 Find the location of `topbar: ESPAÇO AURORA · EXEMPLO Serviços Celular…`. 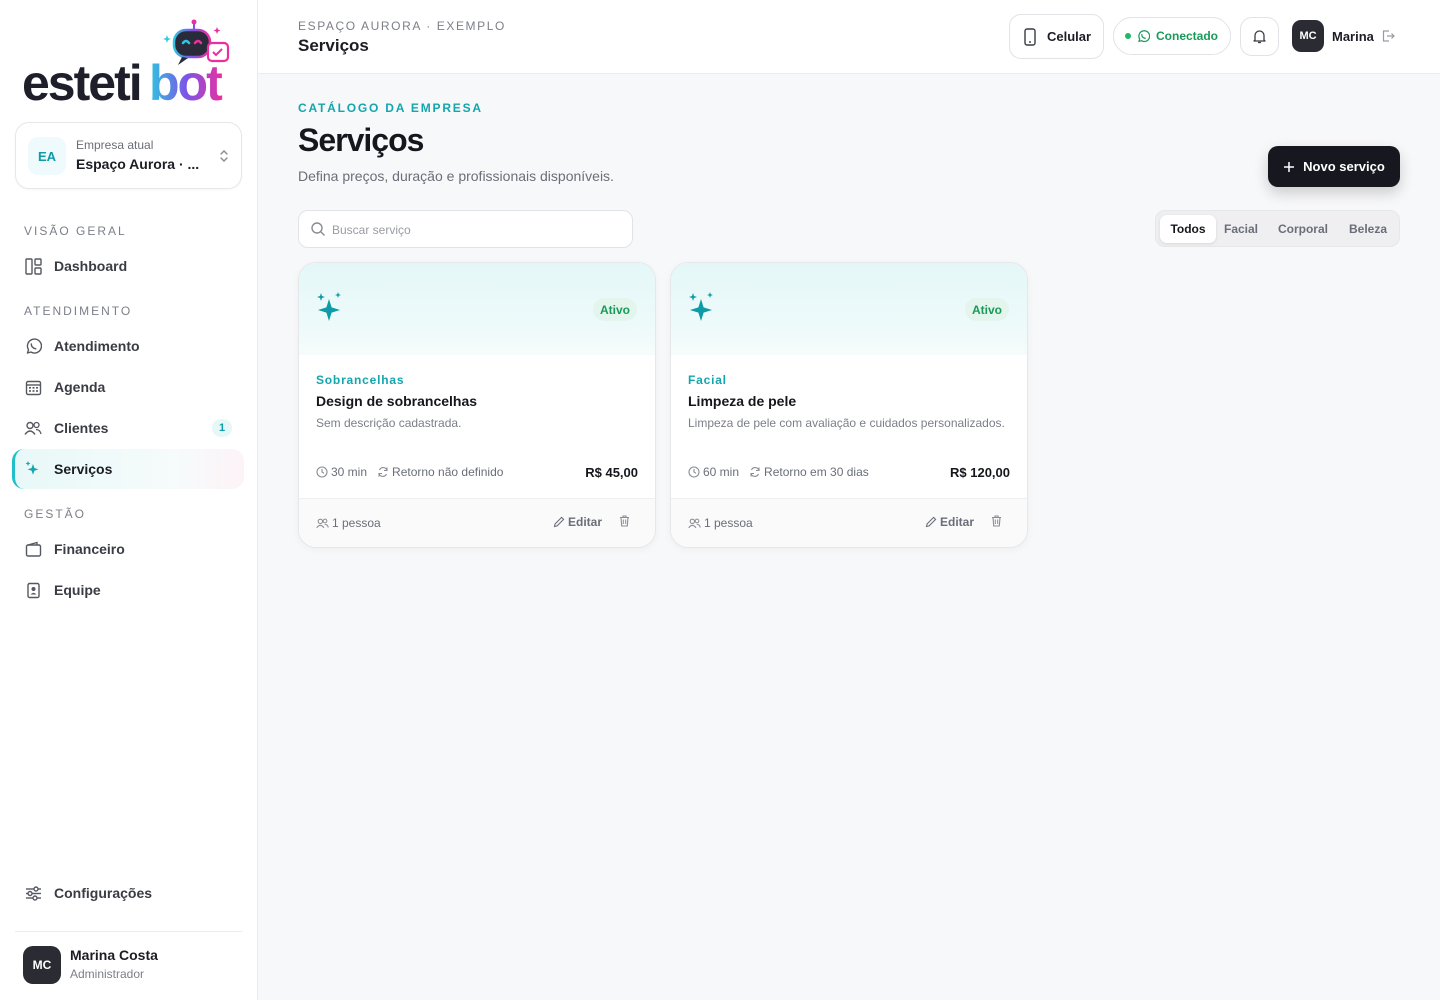

topbar: ESPAÇO AURORA · EXEMPLO Serviços Celular… is located at coordinates (849, 37).